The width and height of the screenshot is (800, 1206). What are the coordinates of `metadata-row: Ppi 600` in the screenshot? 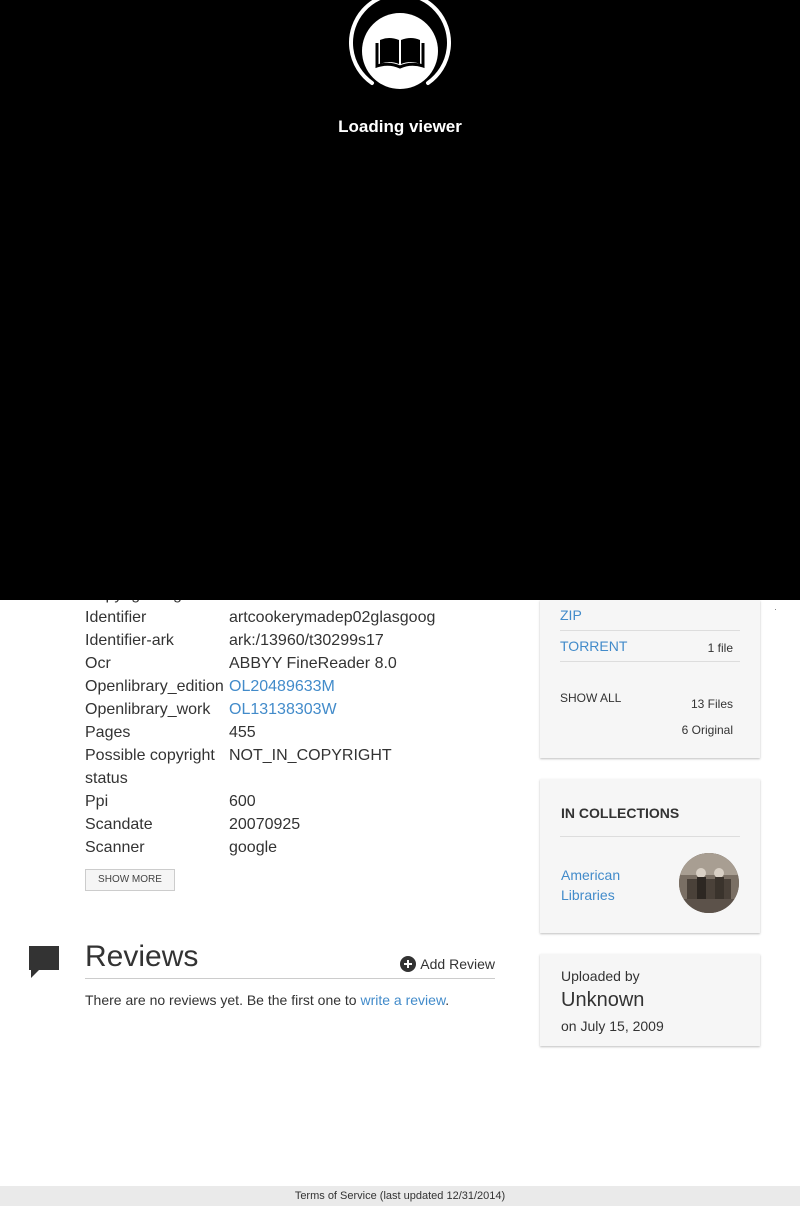 It's located at (295, 801).